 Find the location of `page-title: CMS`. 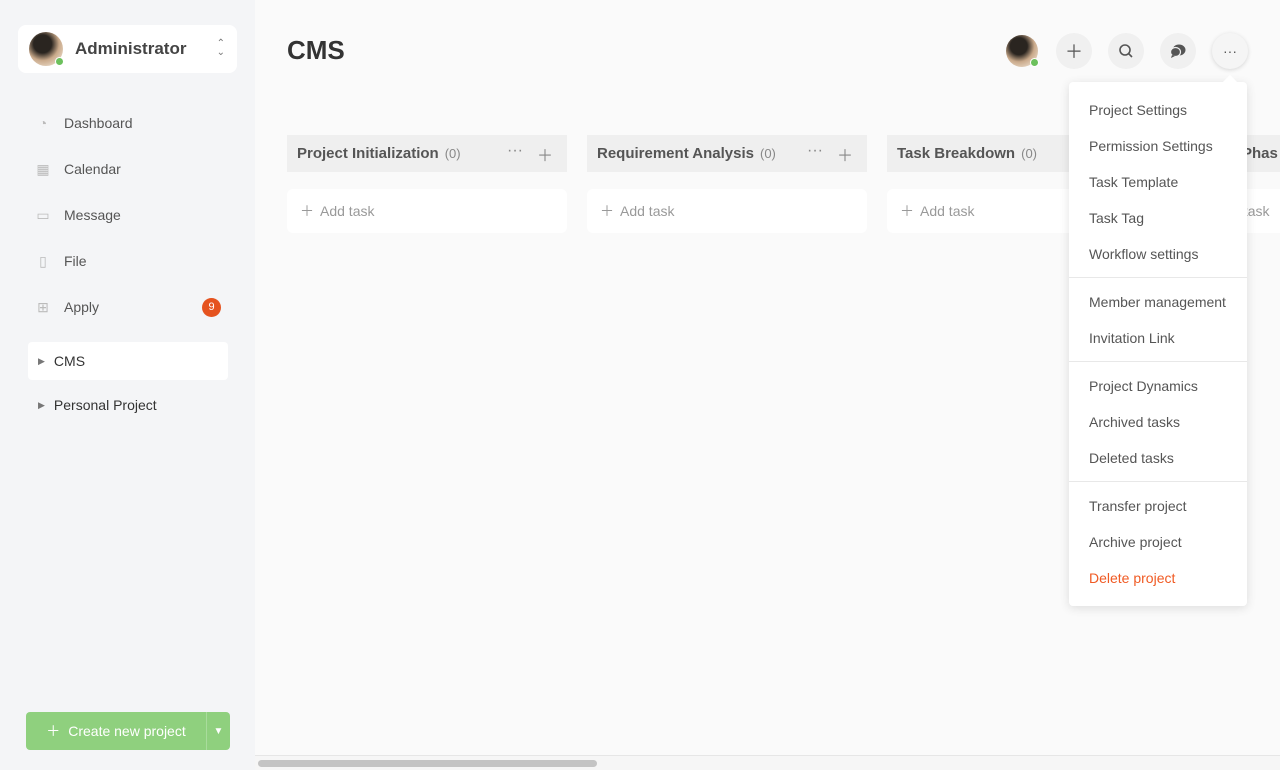

page-title: CMS is located at coordinates (316, 50).